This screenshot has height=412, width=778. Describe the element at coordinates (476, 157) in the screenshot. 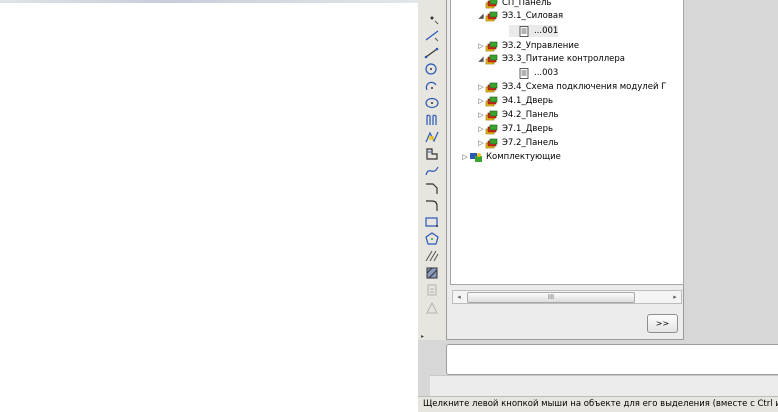

I see `components-icon` at that location.